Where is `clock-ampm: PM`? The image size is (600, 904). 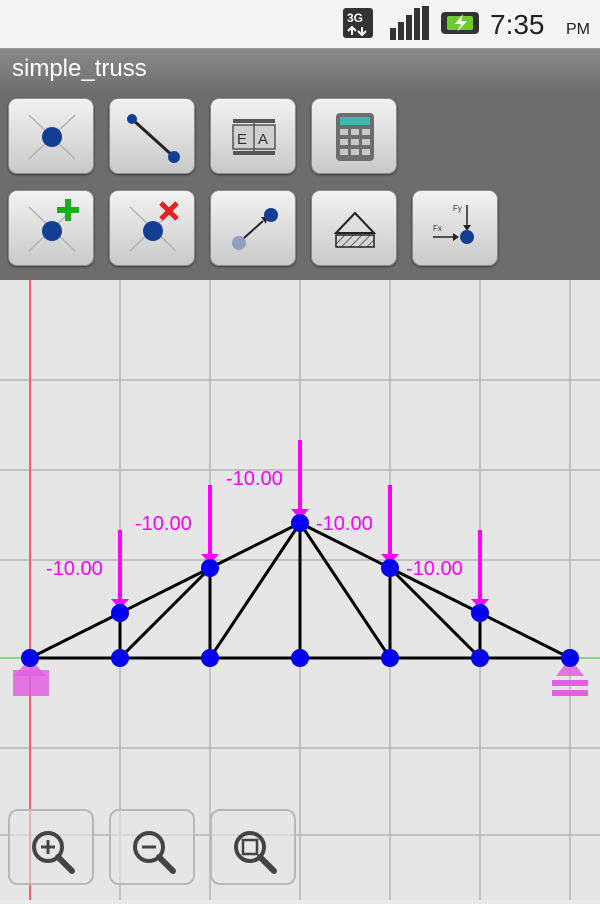 clock-ampm: PM is located at coordinates (578, 29).